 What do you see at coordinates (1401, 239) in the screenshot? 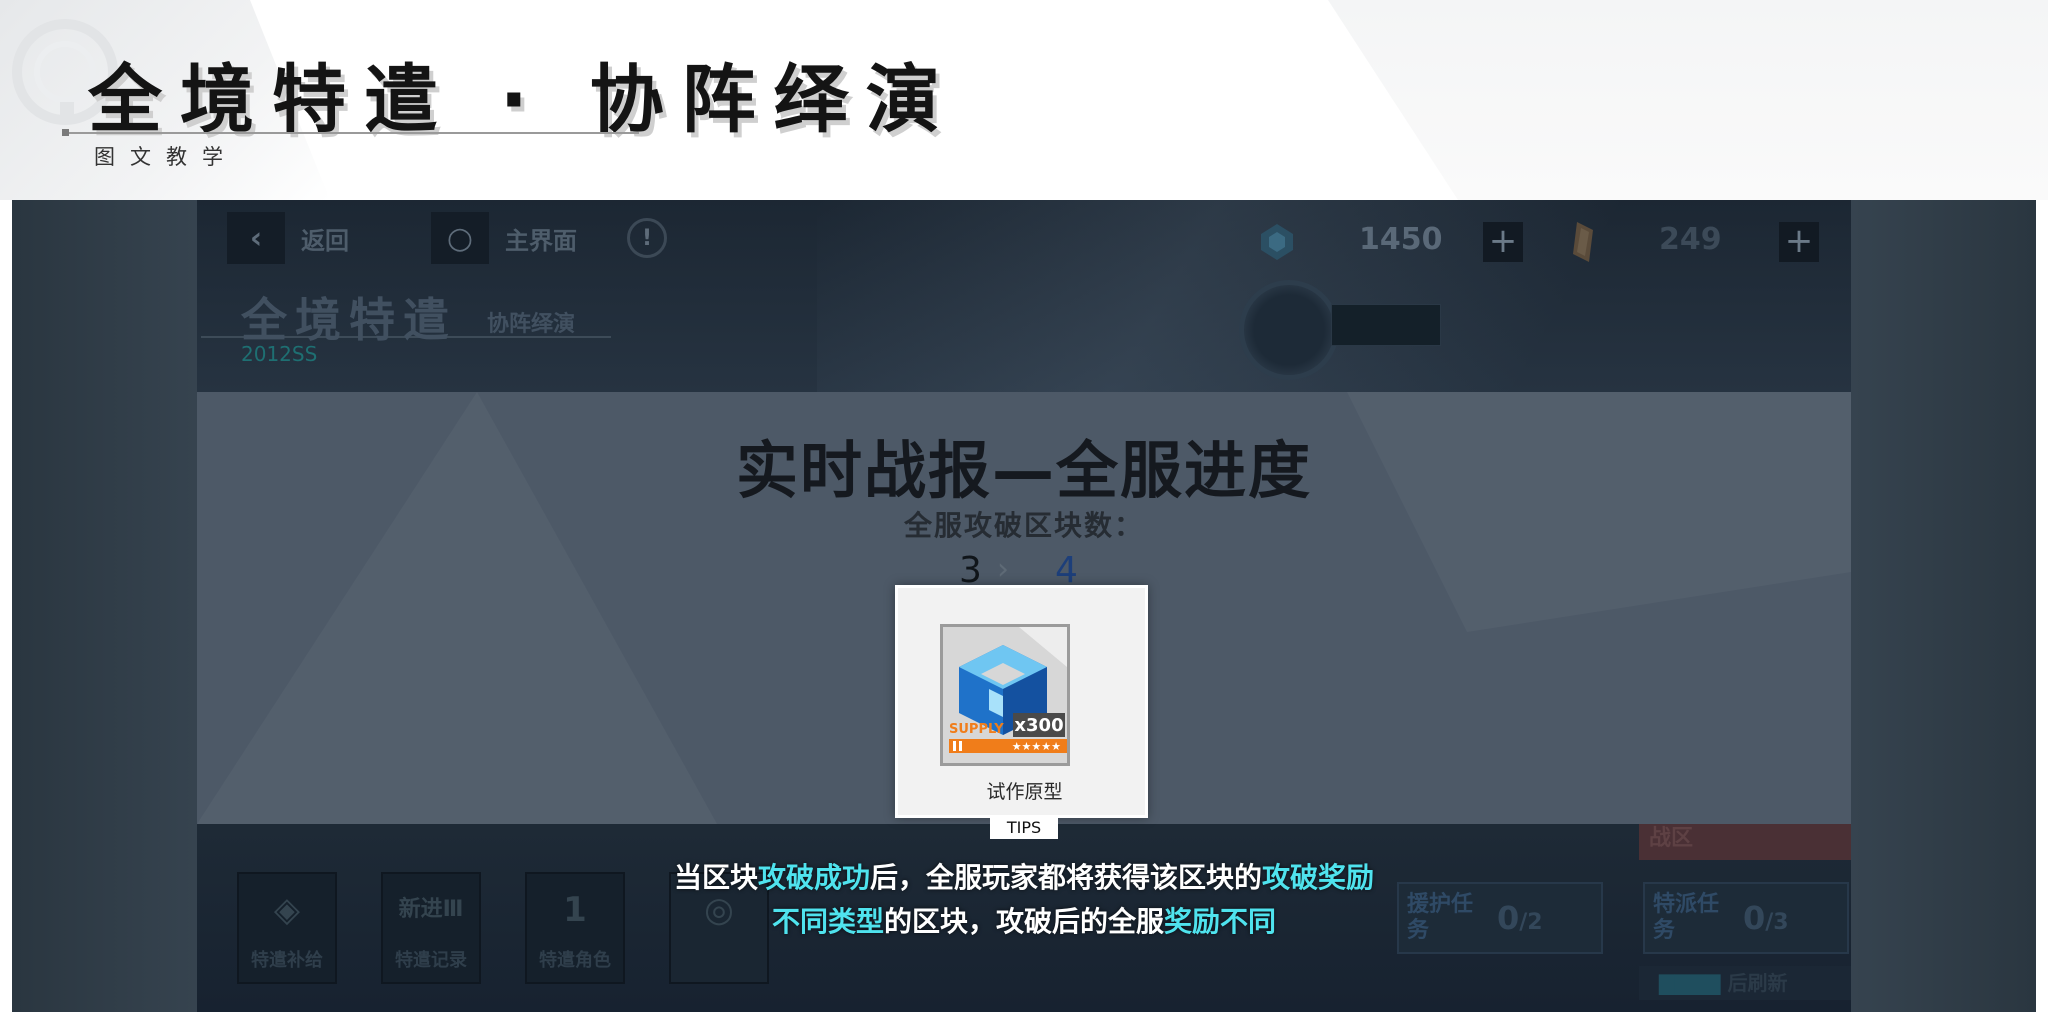
I see `currency-value: 1450` at bounding box center [1401, 239].